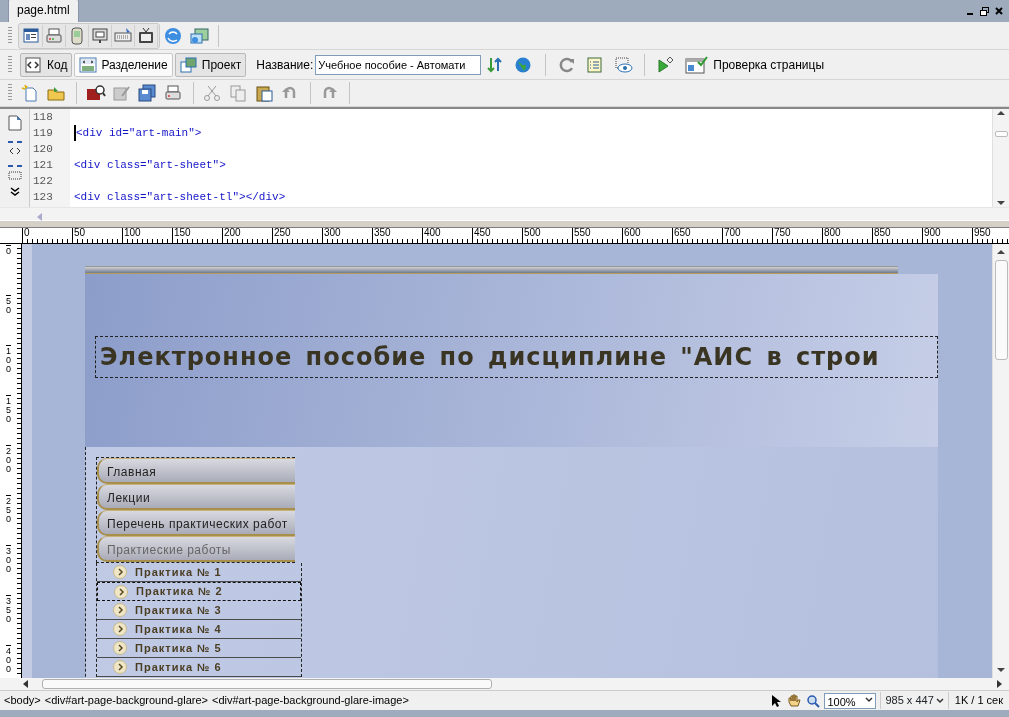 This screenshot has height=717, width=1009. Describe the element at coordinates (567, 64) in the screenshot. I see `refresh-icon` at that location.